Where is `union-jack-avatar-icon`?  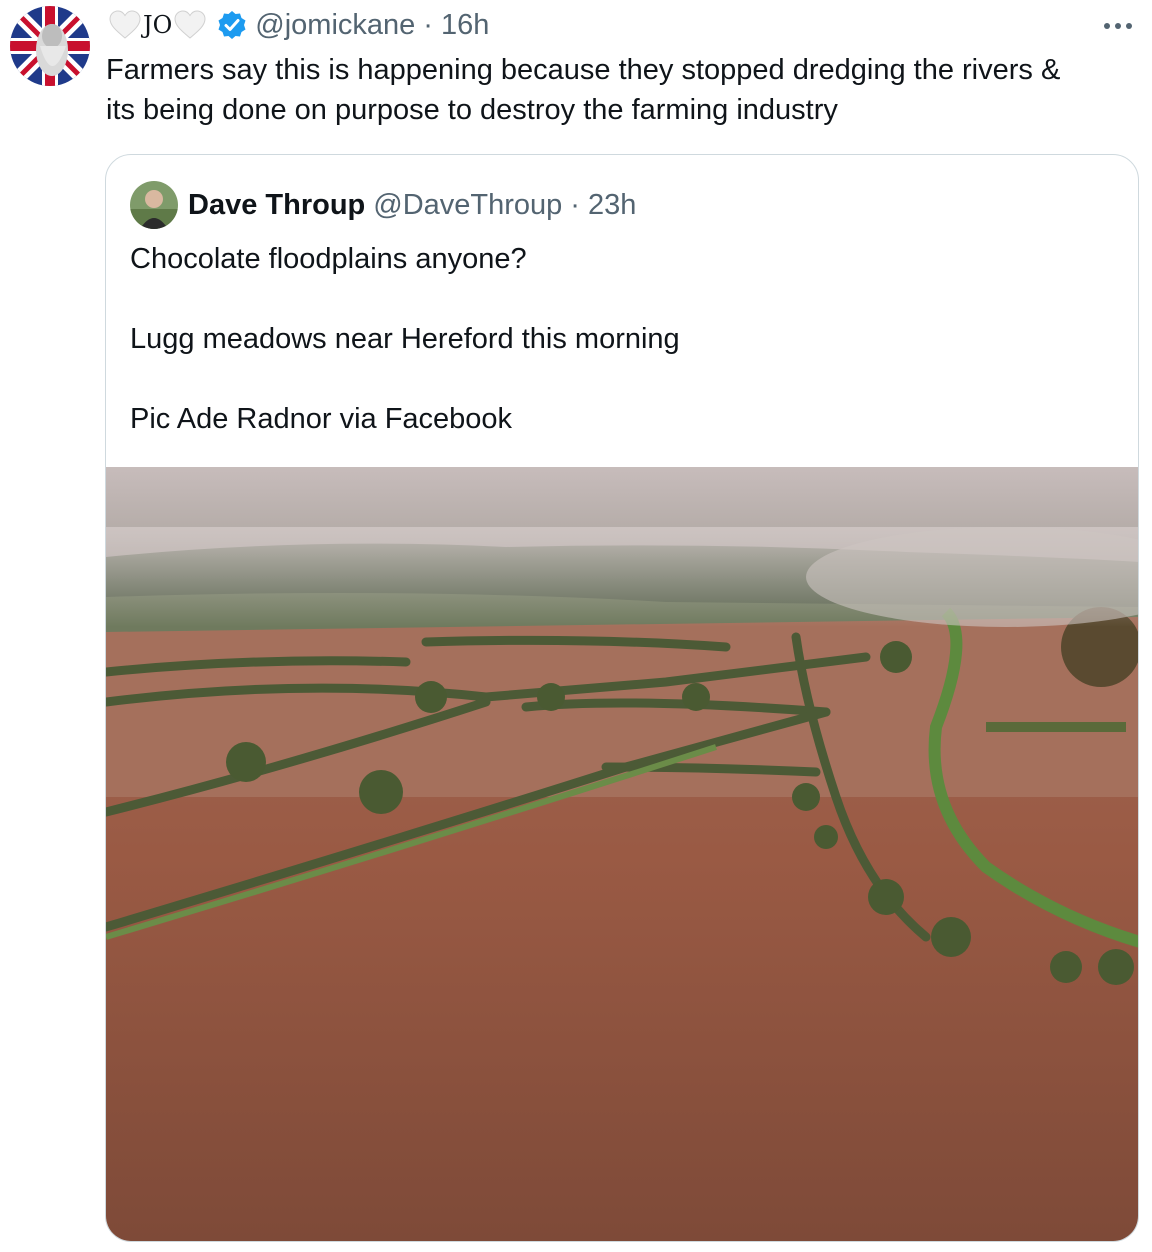 union-jack-avatar-icon is located at coordinates (50, 46).